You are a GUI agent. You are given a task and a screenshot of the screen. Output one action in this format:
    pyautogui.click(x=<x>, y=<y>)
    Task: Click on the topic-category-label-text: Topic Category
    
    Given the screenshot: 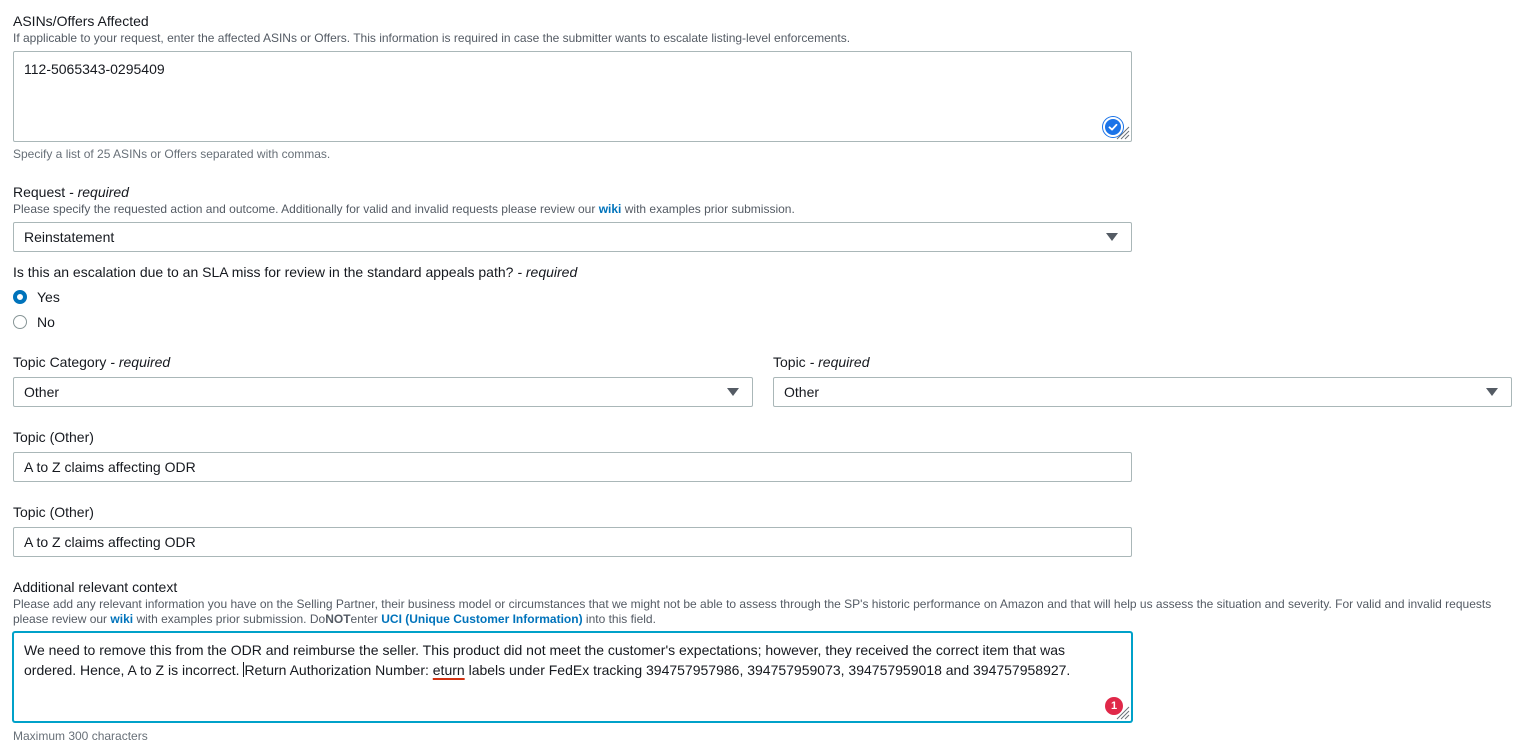 What is the action you would take?
    pyautogui.click(x=60, y=362)
    